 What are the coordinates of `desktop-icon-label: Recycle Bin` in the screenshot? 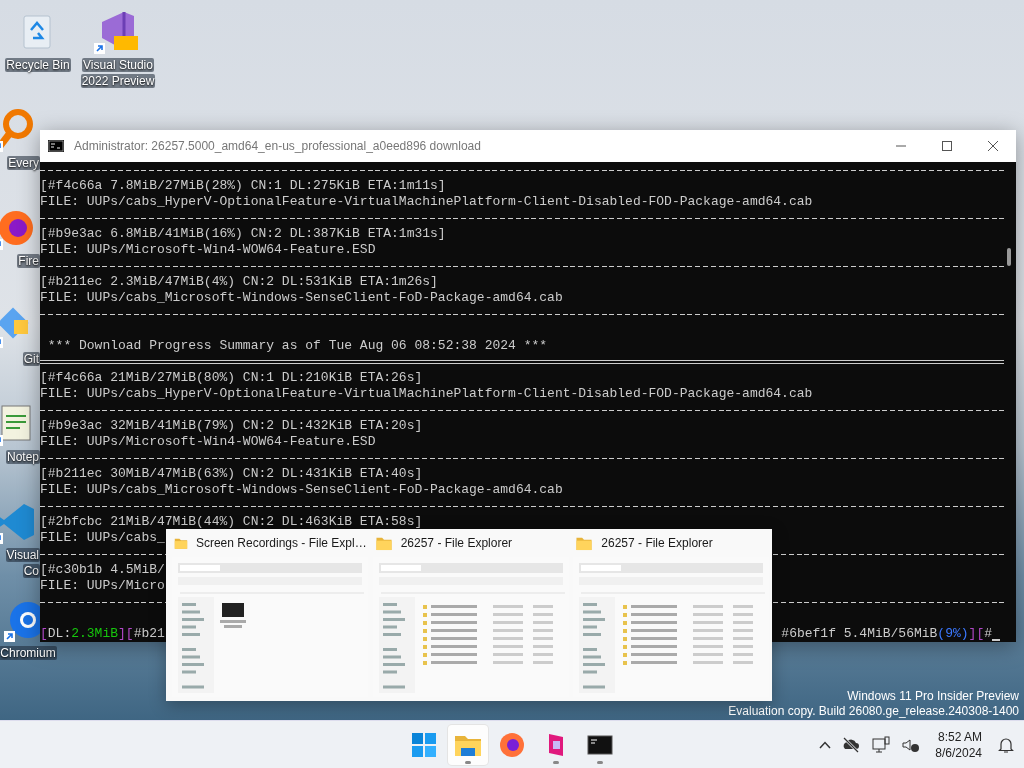 It's located at (38, 65).